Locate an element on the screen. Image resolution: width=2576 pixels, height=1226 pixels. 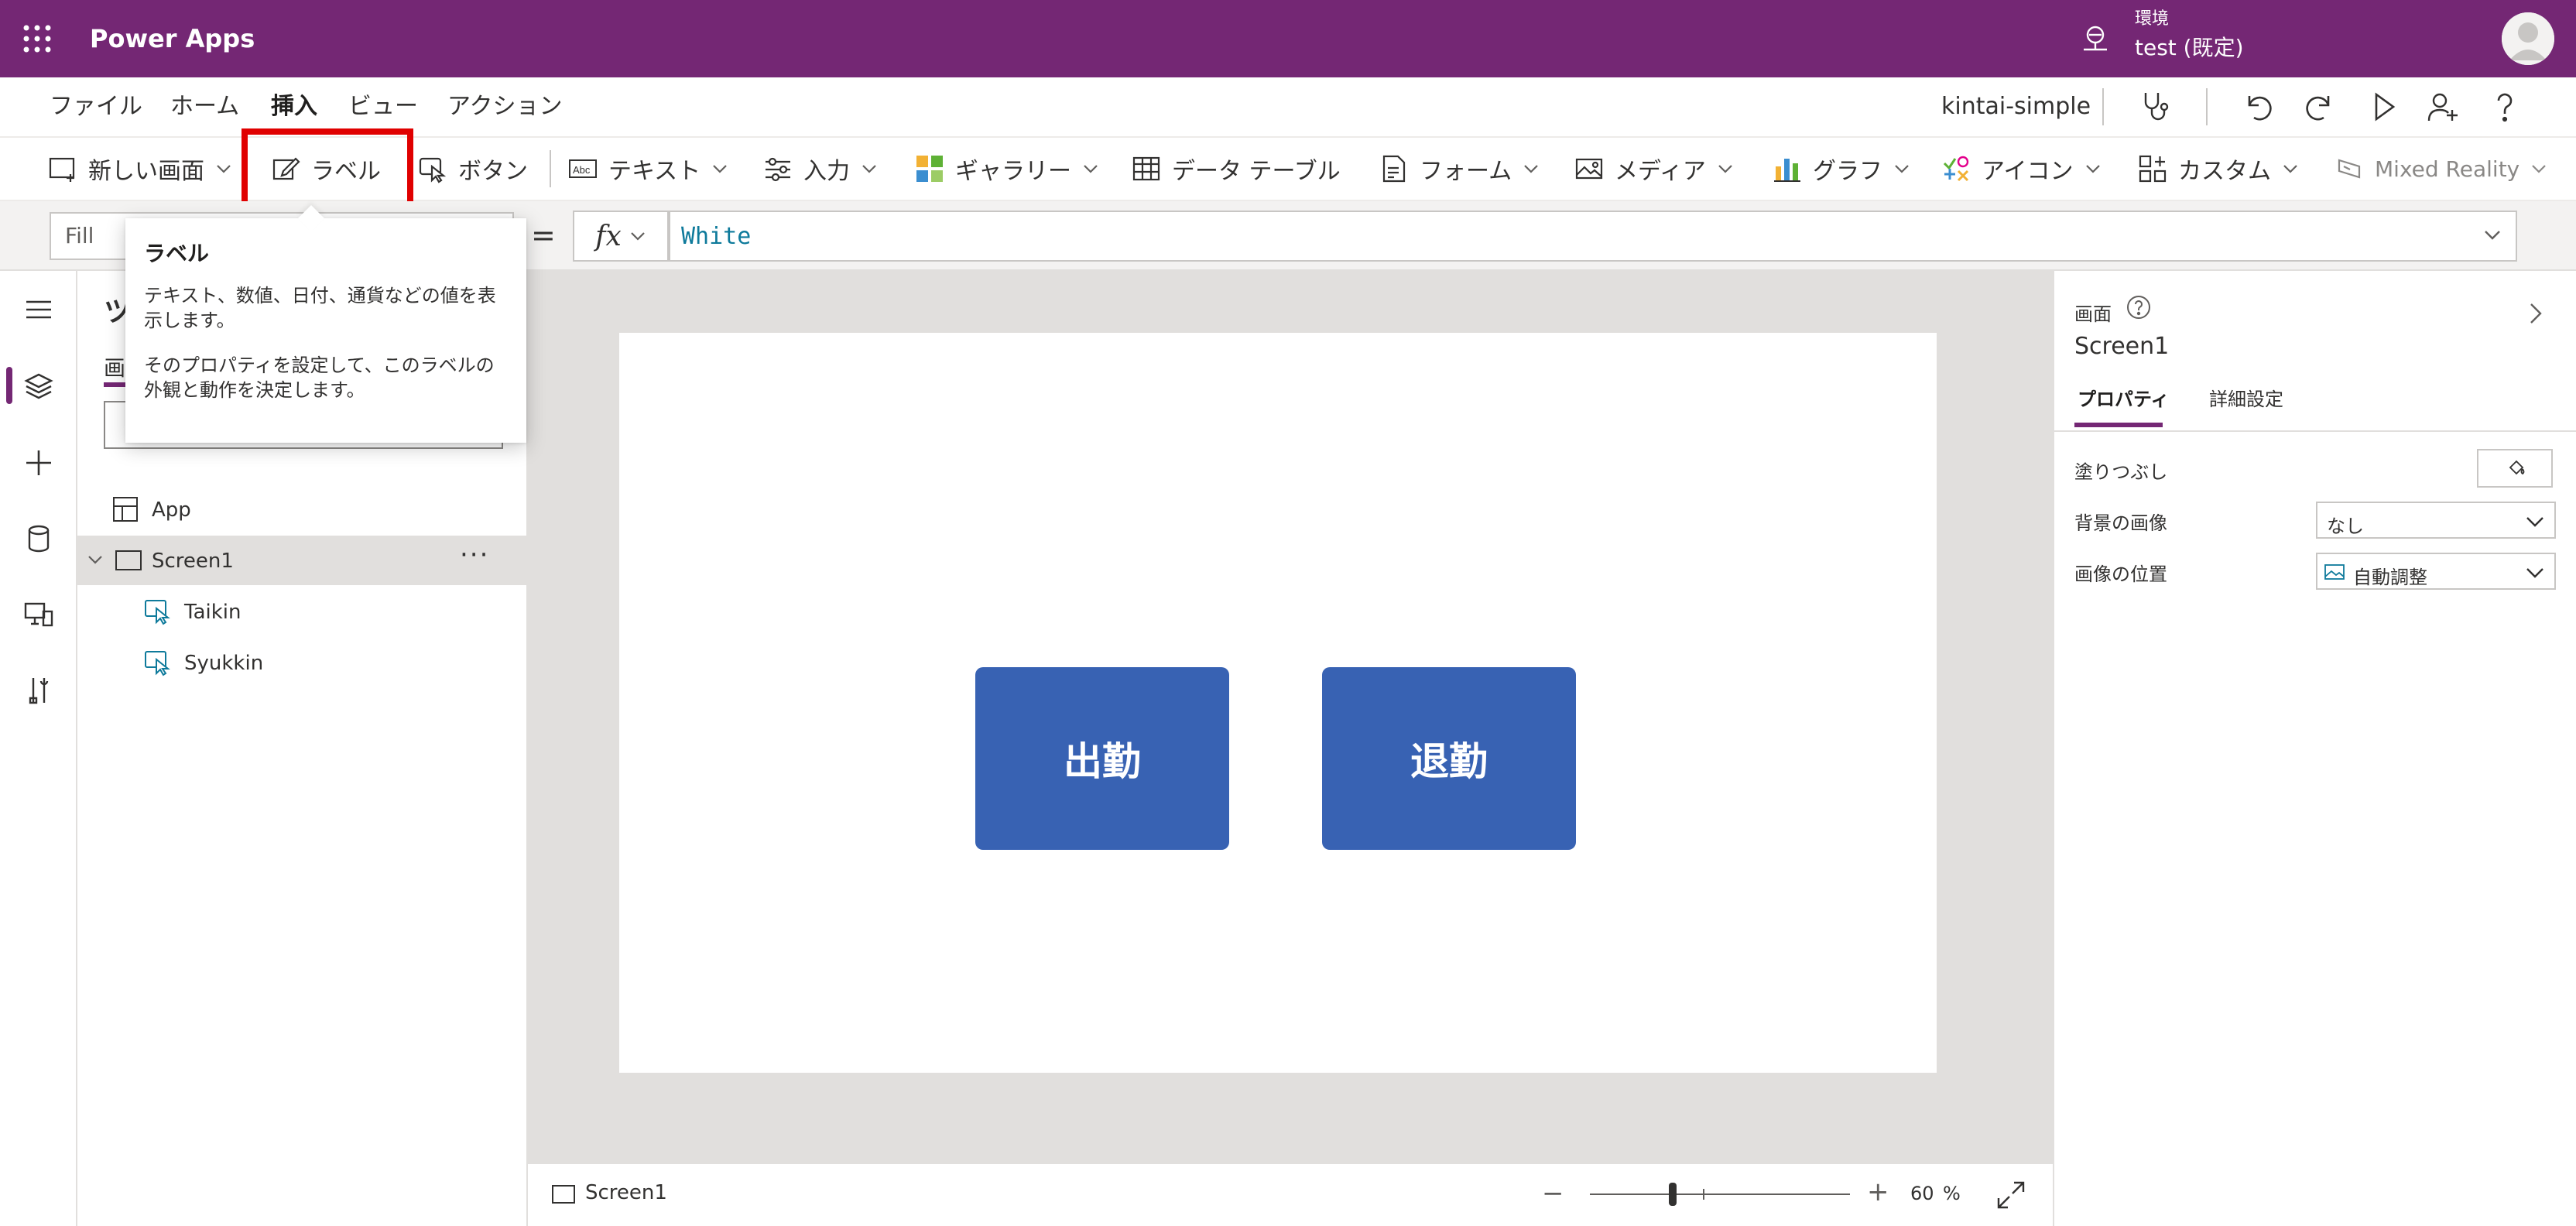
tooltip-title: ラベル is located at coordinates (177, 254).